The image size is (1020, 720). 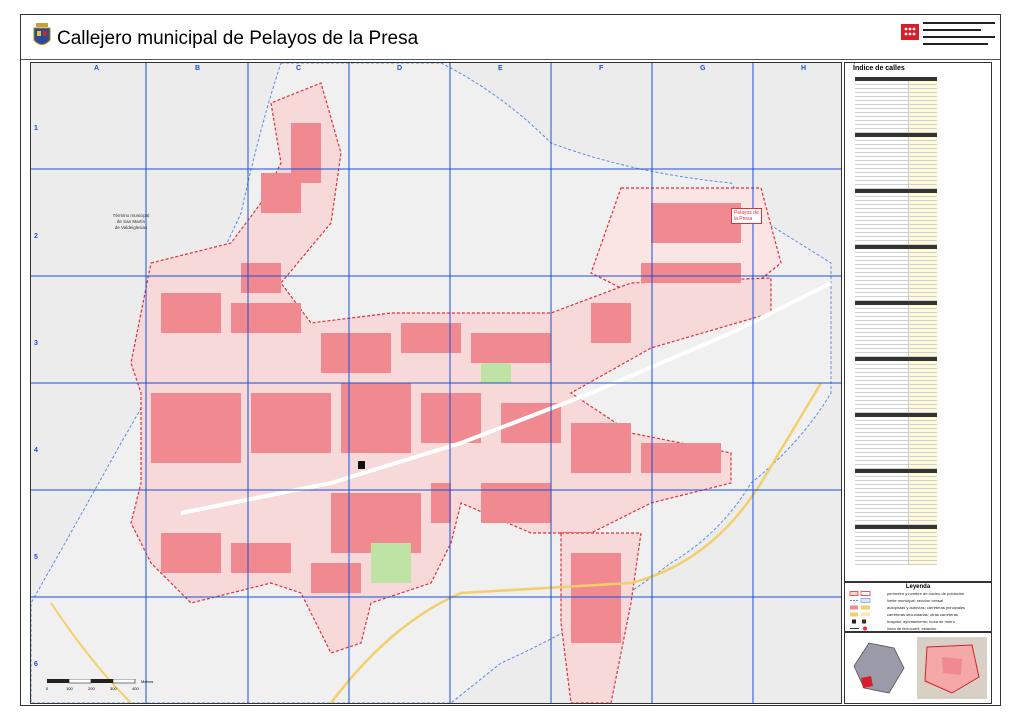 What do you see at coordinates (858, 628) in the screenshot?
I see `railway-station-icon` at bounding box center [858, 628].